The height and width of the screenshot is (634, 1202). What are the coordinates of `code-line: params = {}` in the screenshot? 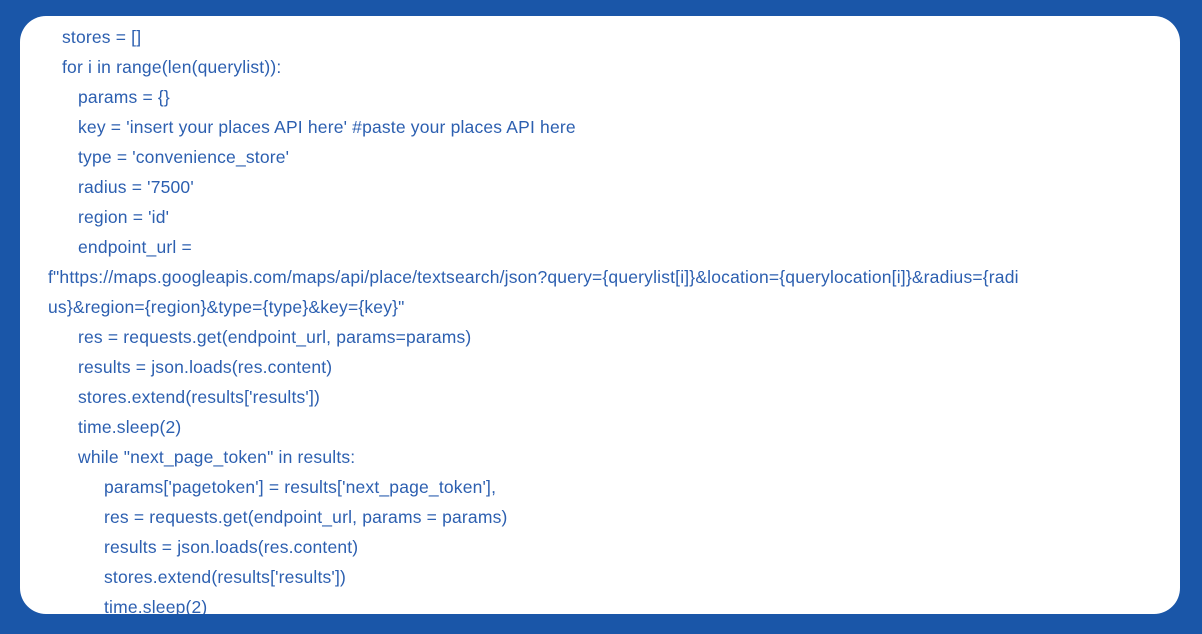 It's located at (124, 97).